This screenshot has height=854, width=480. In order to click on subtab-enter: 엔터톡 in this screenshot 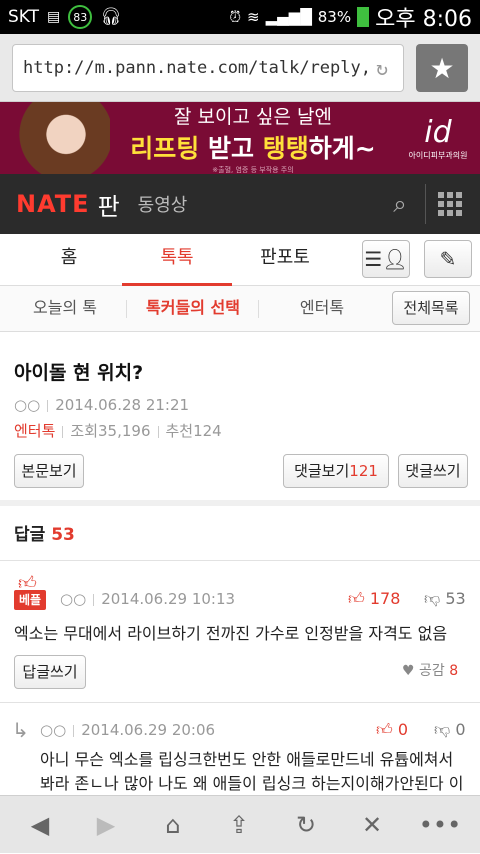, I will do `click(322, 309)`.